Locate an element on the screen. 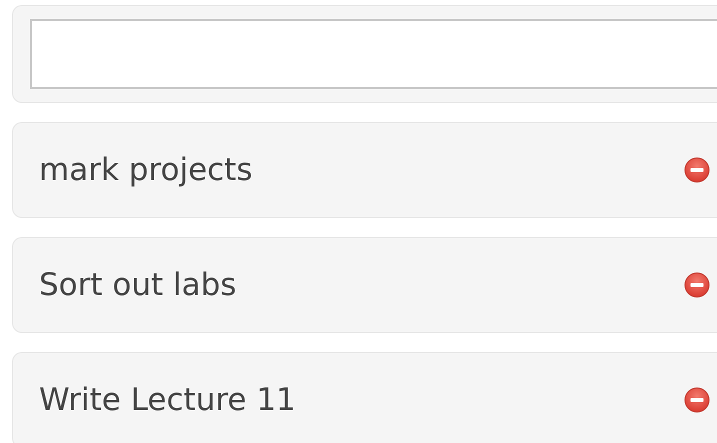 The width and height of the screenshot is (717, 443). task-label: mark projects is located at coordinates (146, 170).